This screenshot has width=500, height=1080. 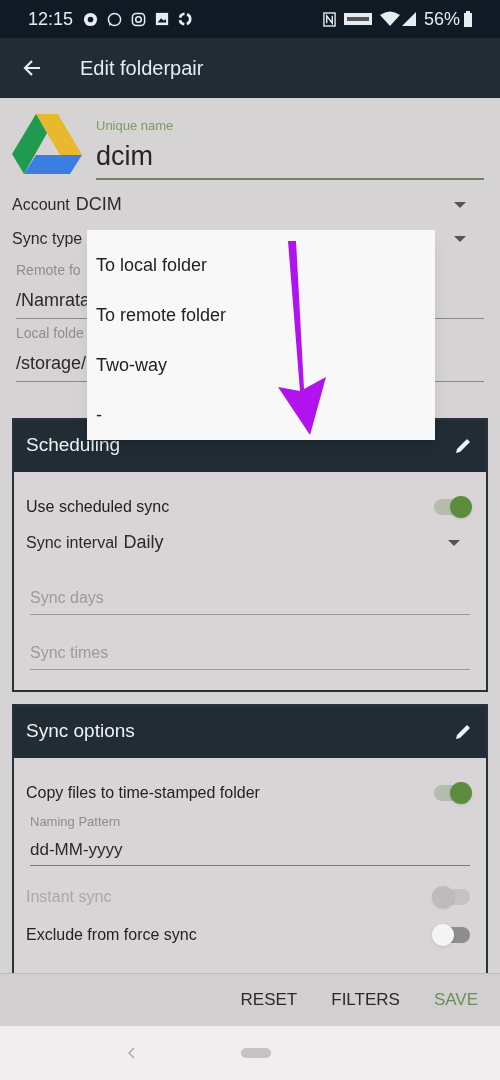 I want to click on screen-title: Edit folderpair, so click(x=142, y=68).